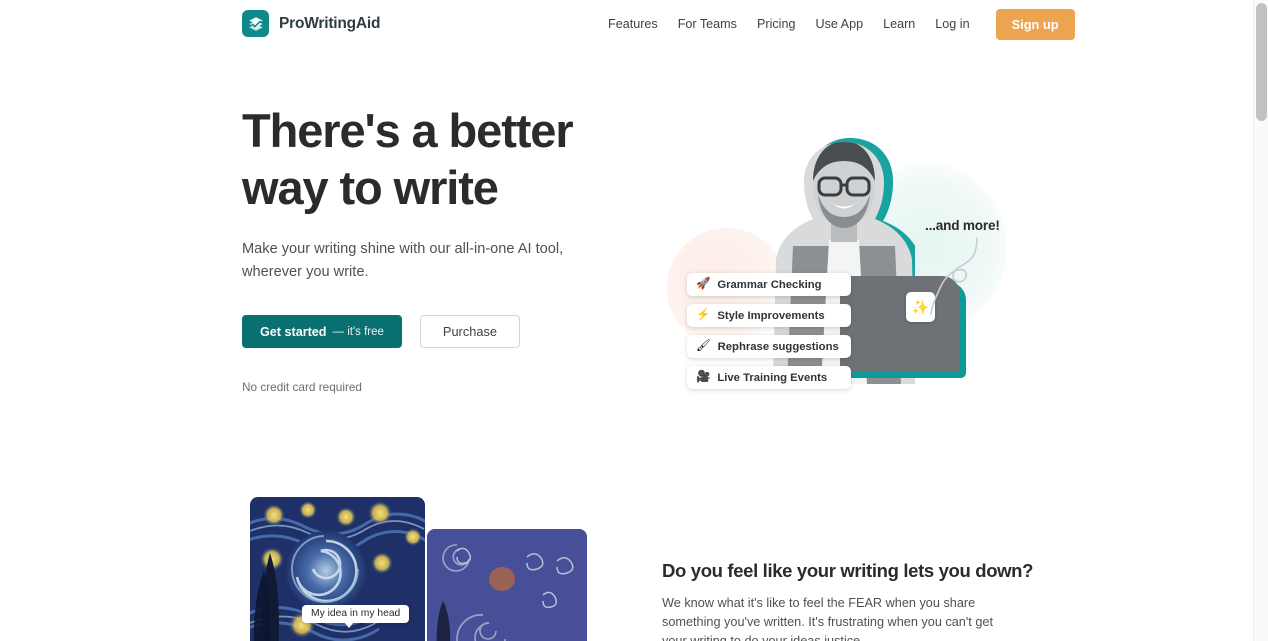 The image size is (1268, 641). What do you see at coordinates (778, 346) in the screenshot?
I see `chip-label-rephrase-suggestions: Rephrase suggestions` at bounding box center [778, 346].